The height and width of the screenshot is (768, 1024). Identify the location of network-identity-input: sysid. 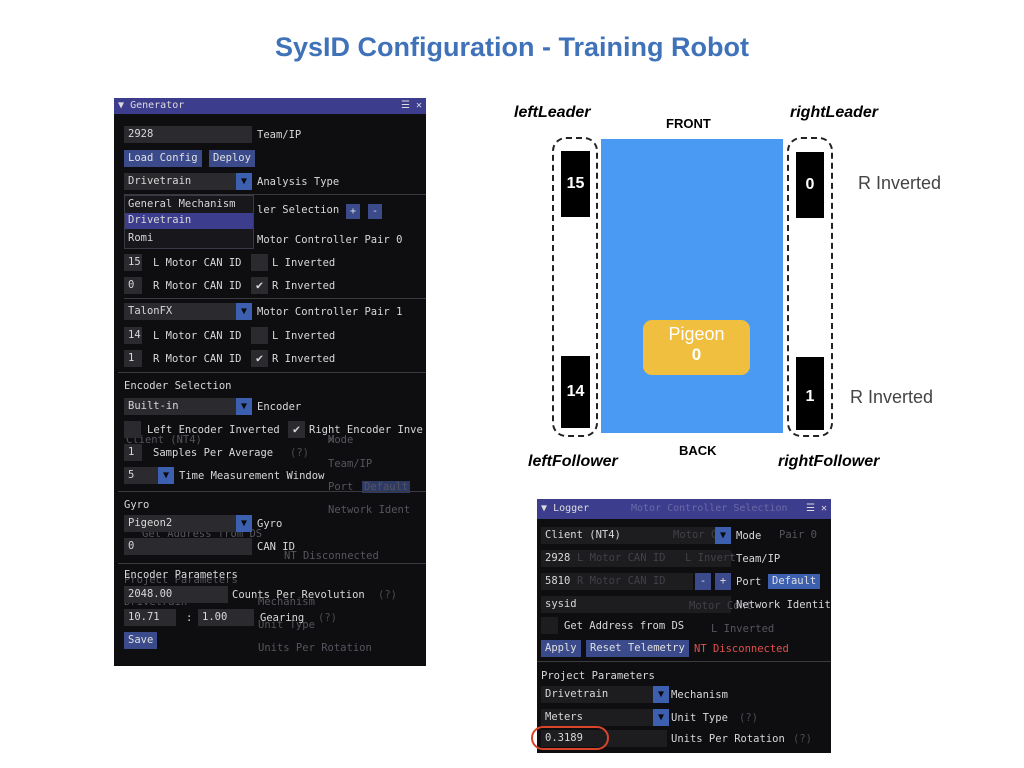
(636, 604).